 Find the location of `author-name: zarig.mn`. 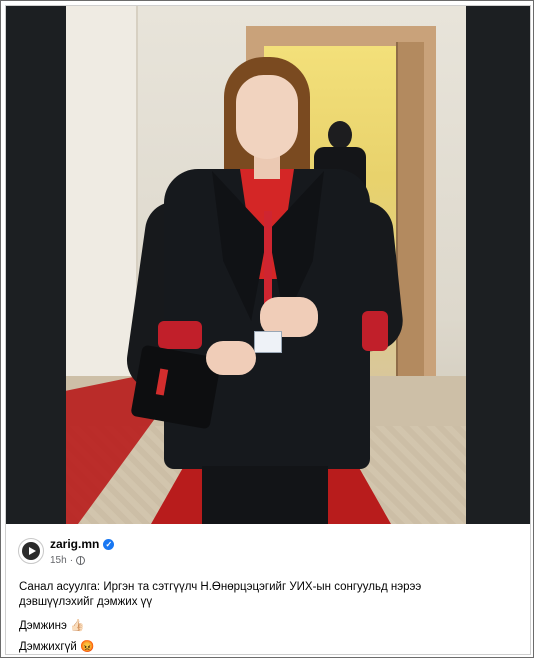

author-name: zarig.mn is located at coordinates (74, 544).